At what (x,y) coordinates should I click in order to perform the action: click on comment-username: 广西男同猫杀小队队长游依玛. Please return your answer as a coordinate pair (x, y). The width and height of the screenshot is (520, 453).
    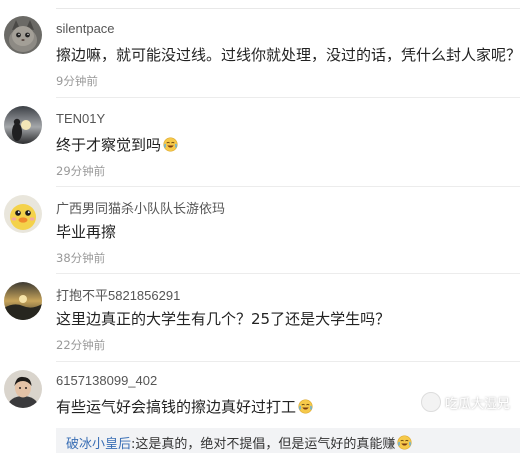
    Looking at the image, I should click on (140, 207).